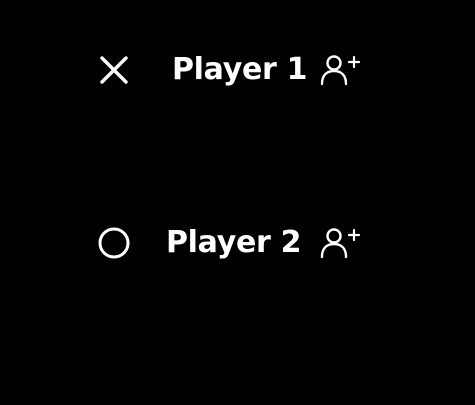  I want to click on add-player-2-button, so click(341, 243).